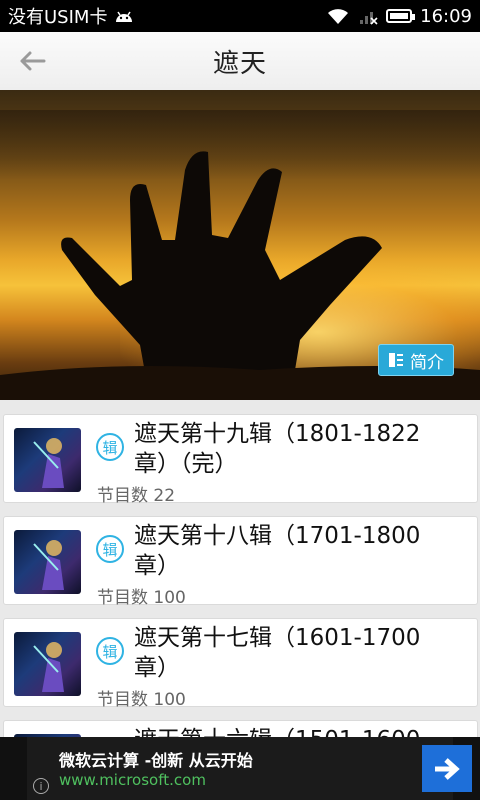 This screenshot has height=800, width=480. What do you see at coordinates (136, 496) in the screenshot?
I see `episode-count: 节目数 22` at bounding box center [136, 496].